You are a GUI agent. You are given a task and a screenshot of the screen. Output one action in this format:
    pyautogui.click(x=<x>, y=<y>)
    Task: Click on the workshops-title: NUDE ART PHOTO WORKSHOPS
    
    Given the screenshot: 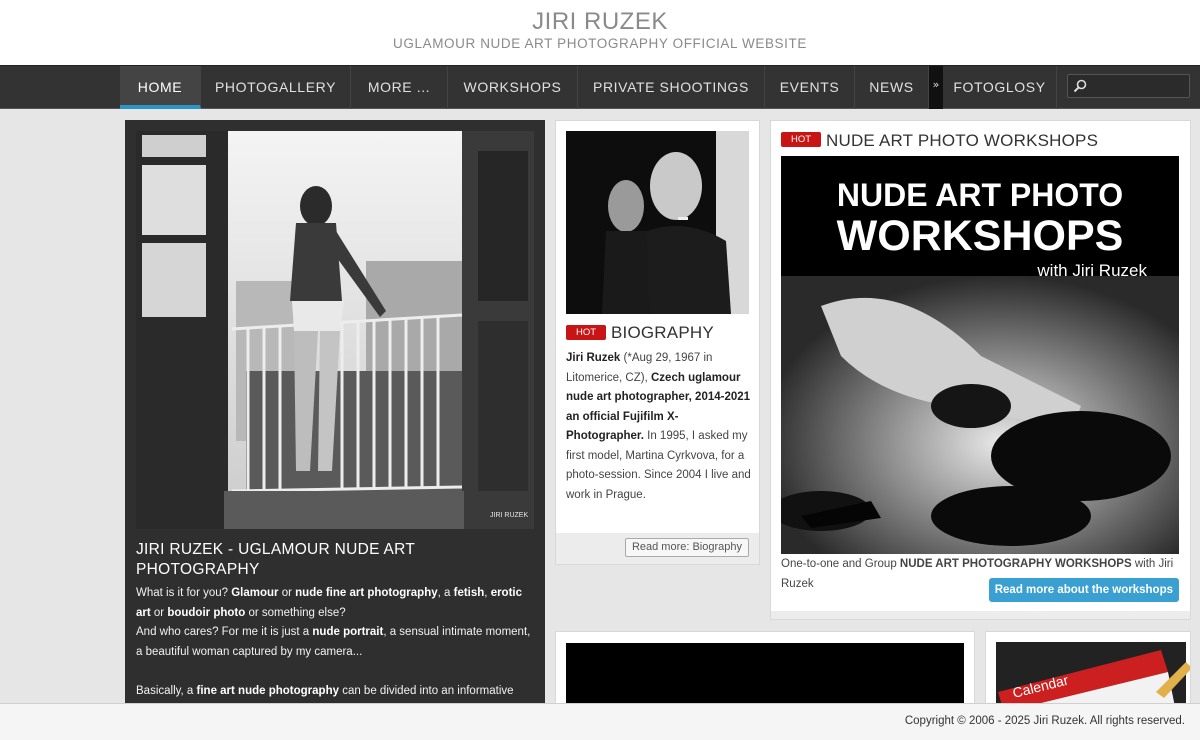 What is the action you would take?
    pyautogui.click(x=962, y=141)
    